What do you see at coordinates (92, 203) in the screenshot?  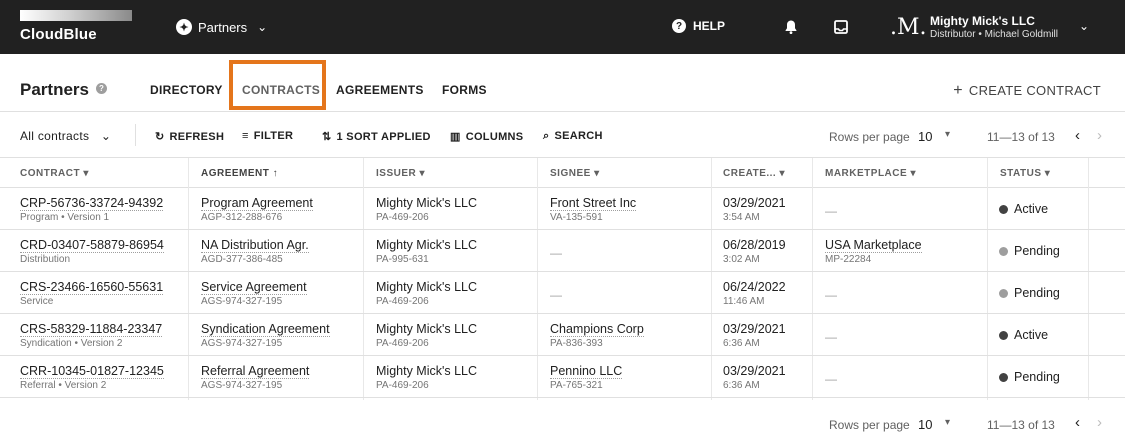 I see `contract-id-link: CRP-56736-33724-94392` at bounding box center [92, 203].